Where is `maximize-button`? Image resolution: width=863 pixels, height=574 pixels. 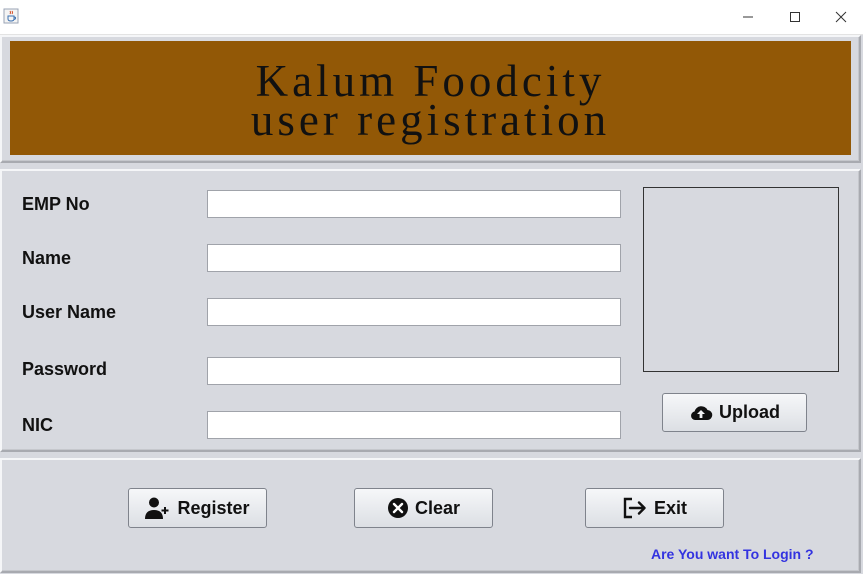 maximize-button is located at coordinates (795, 17).